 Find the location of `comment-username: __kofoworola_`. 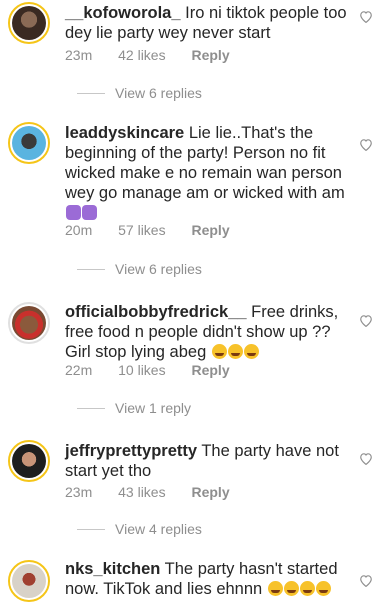

comment-username: __kofoworola_ is located at coordinates (123, 13).